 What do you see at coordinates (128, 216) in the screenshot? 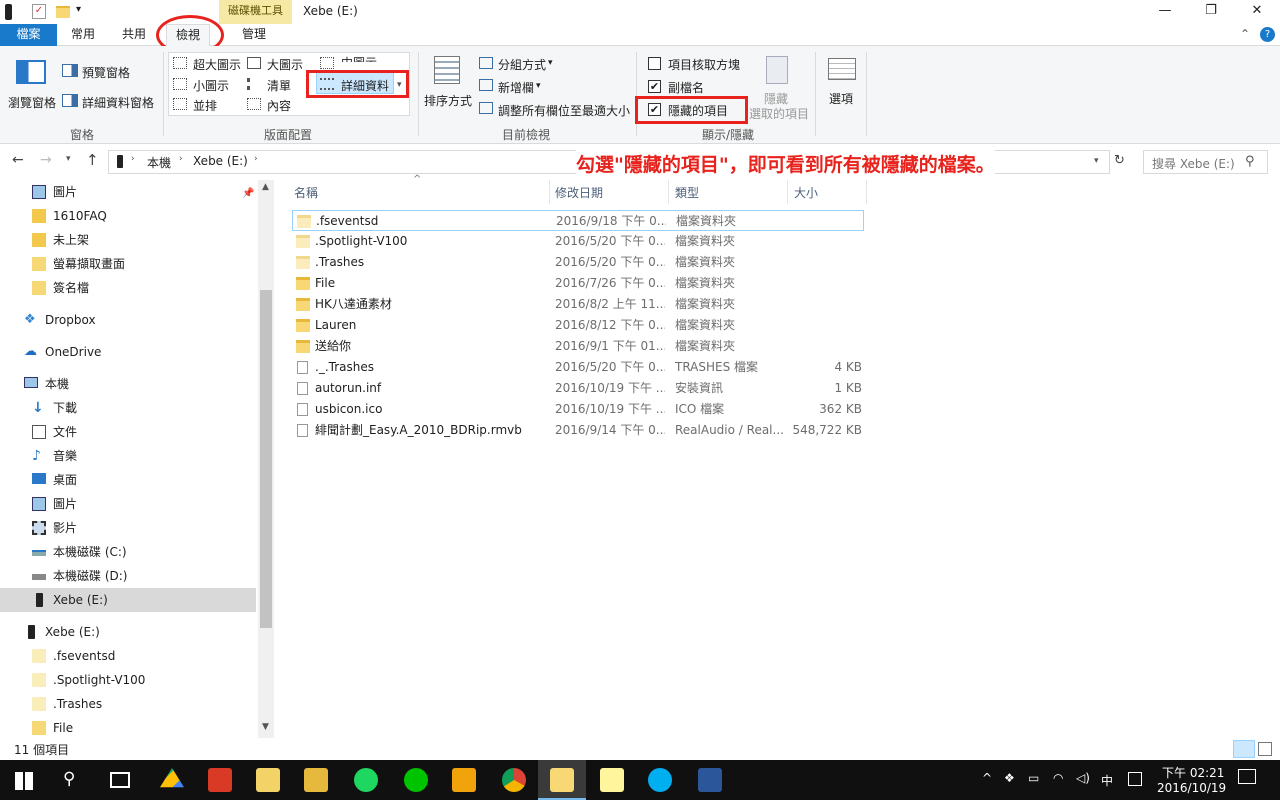
I see `nav-item: 1610FAQ` at bounding box center [128, 216].